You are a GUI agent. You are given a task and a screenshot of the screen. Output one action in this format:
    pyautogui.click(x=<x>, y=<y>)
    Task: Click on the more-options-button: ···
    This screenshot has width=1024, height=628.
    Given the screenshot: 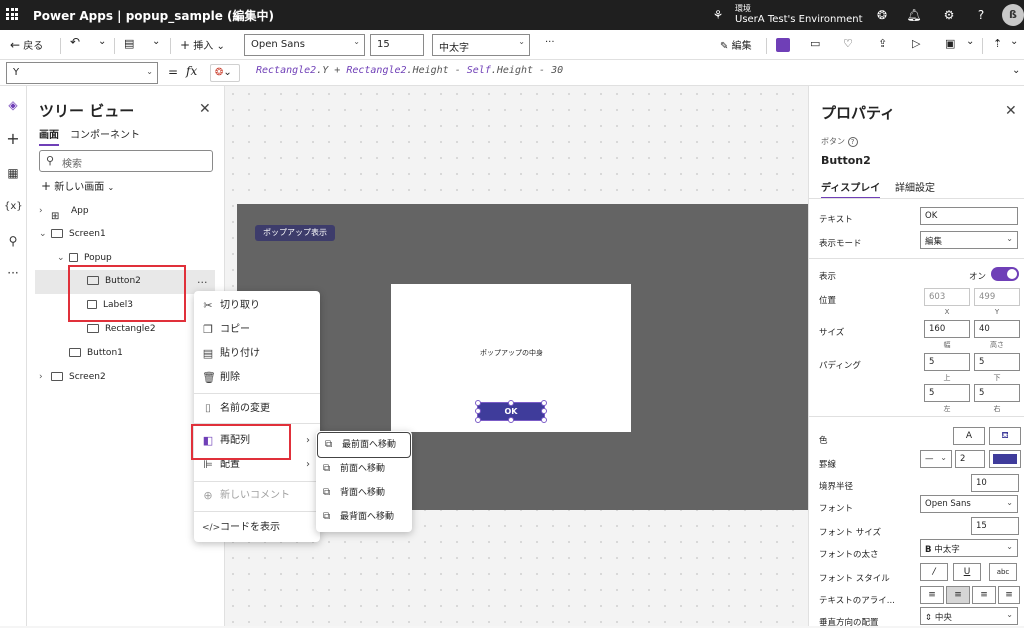 What is the action you would take?
    pyautogui.click(x=550, y=42)
    